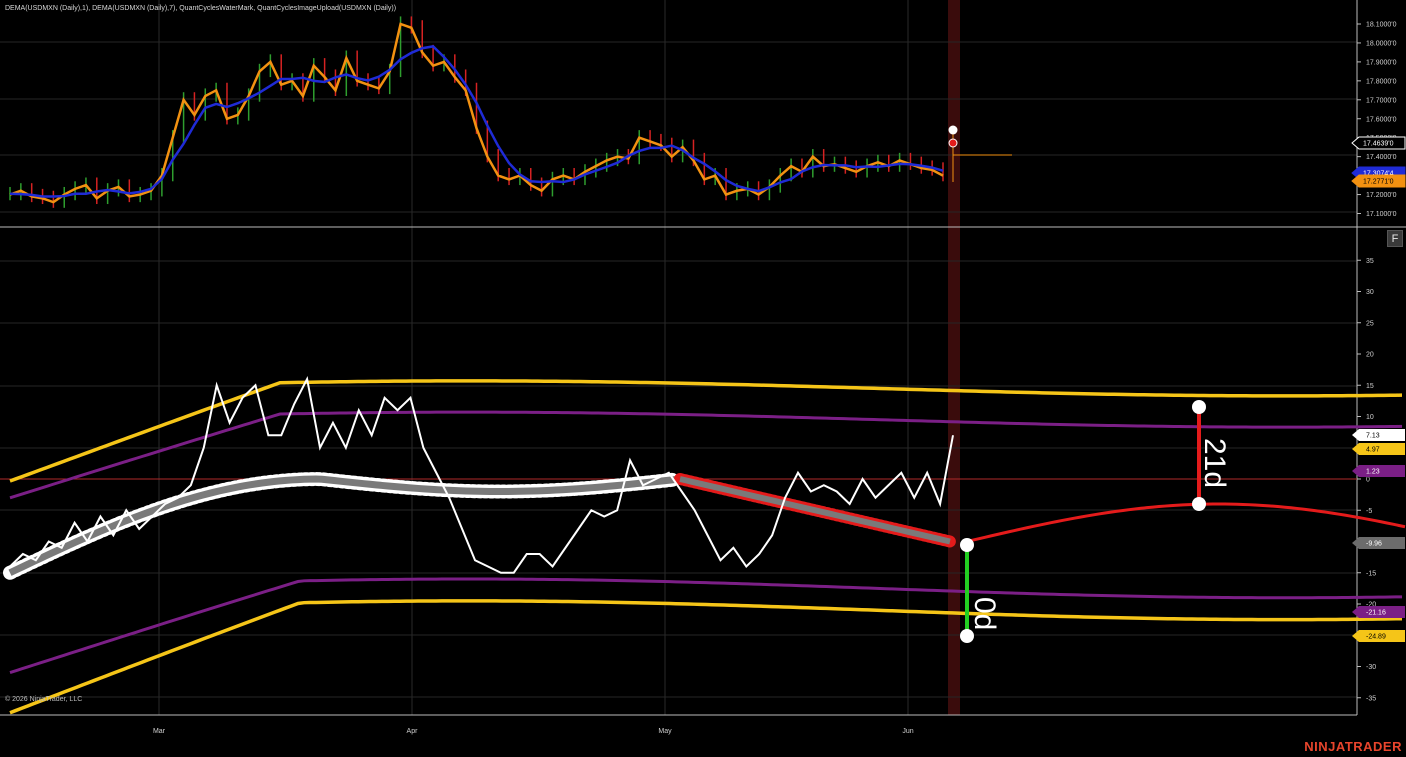  What do you see at coordinates (1370, 261) in the screenshot?
I see `osc-axis-label: 35` at bounding box center [1370, 261].